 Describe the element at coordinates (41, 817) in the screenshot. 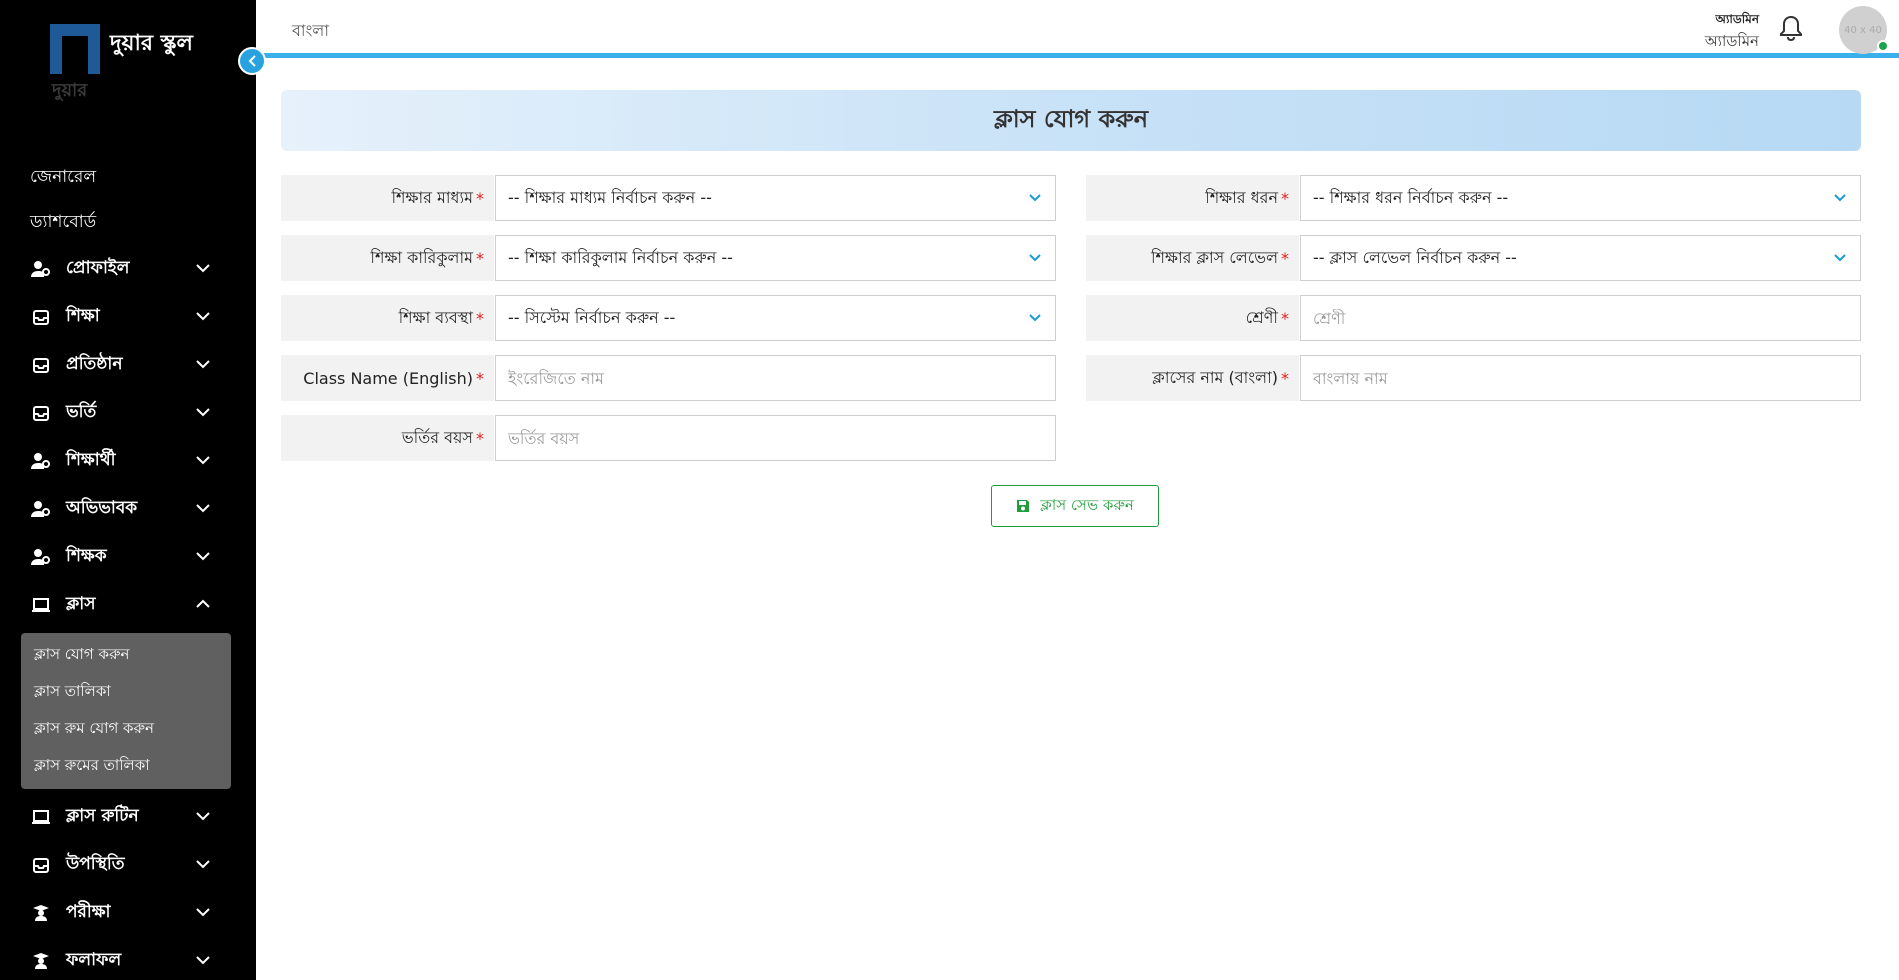

I see `laptop-icon` at that location.